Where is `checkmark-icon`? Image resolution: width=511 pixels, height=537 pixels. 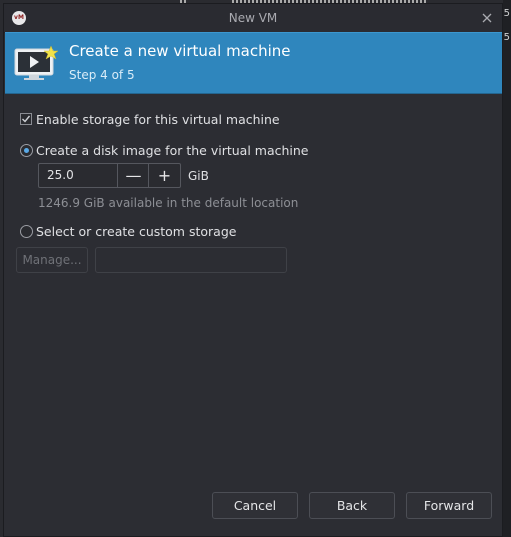
checkmark-icon is located at coordinates (26, 119).